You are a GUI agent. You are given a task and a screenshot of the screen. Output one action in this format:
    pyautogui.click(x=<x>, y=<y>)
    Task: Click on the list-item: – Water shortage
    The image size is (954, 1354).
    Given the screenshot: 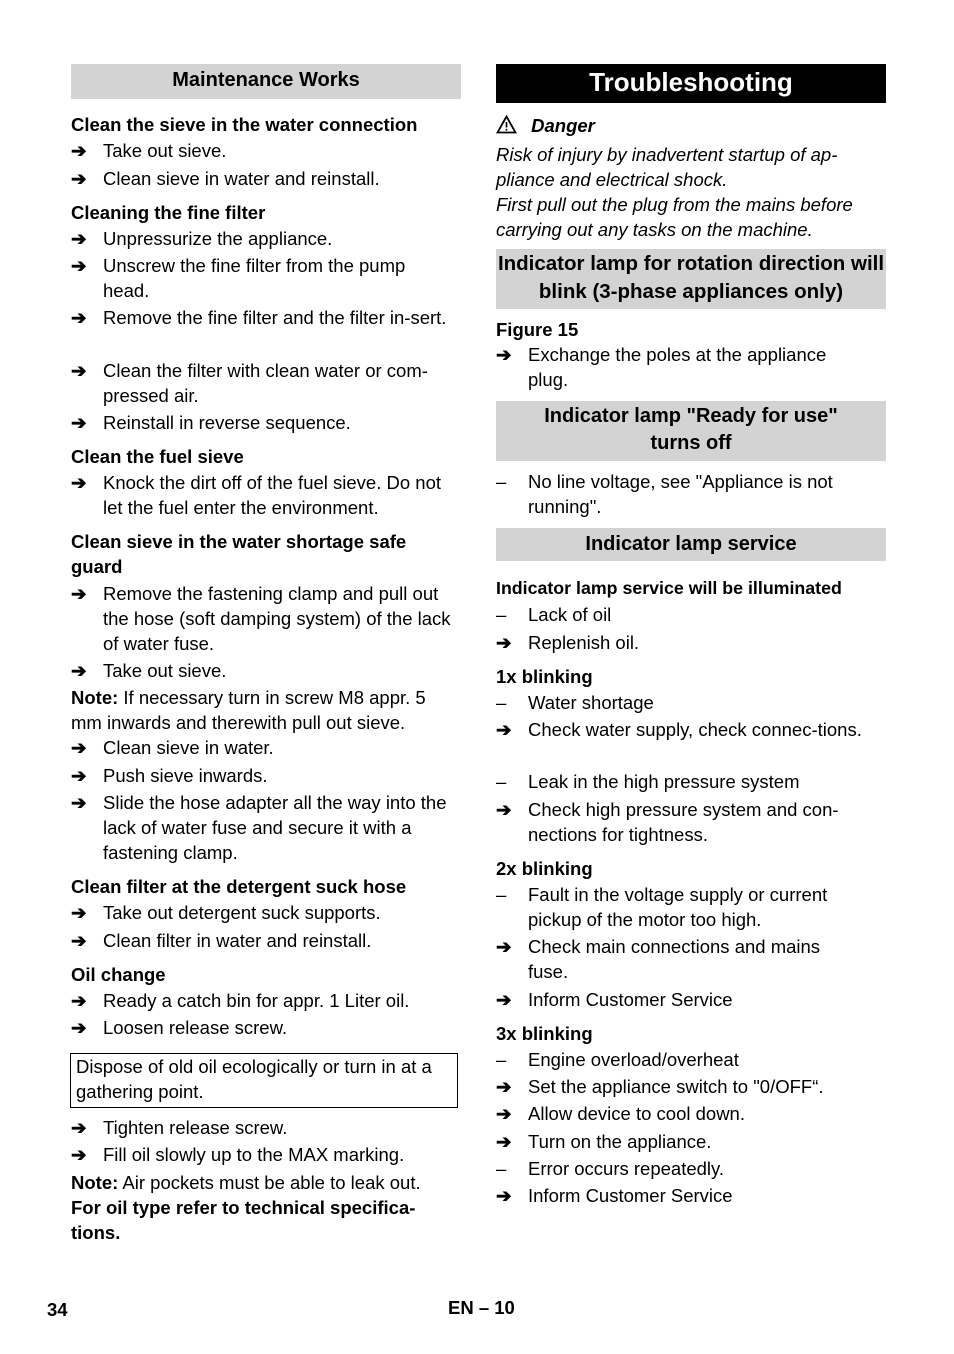 What is the action you would take?
    pyautogui.click(x=575, y=702)
    